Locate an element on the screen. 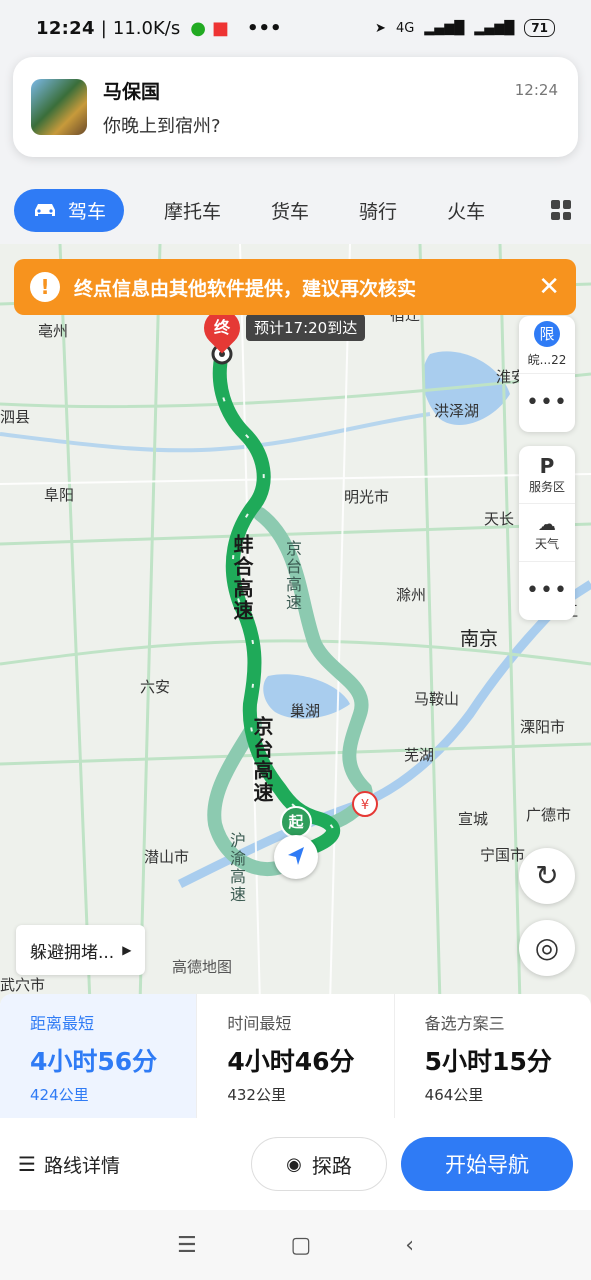 The width and height of the screenshot is (591, 1280). city-label: 阜阳 is located at coordinates (59, 495).